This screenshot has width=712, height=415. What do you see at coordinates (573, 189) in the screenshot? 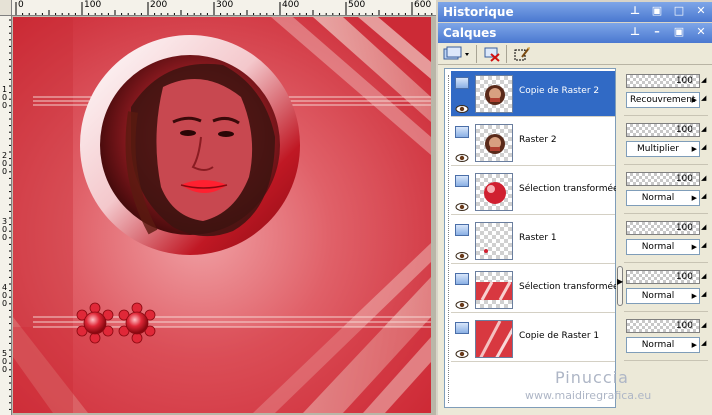
I see `layer-name: Sélection transformée 1` at bounding box center [573, 189].